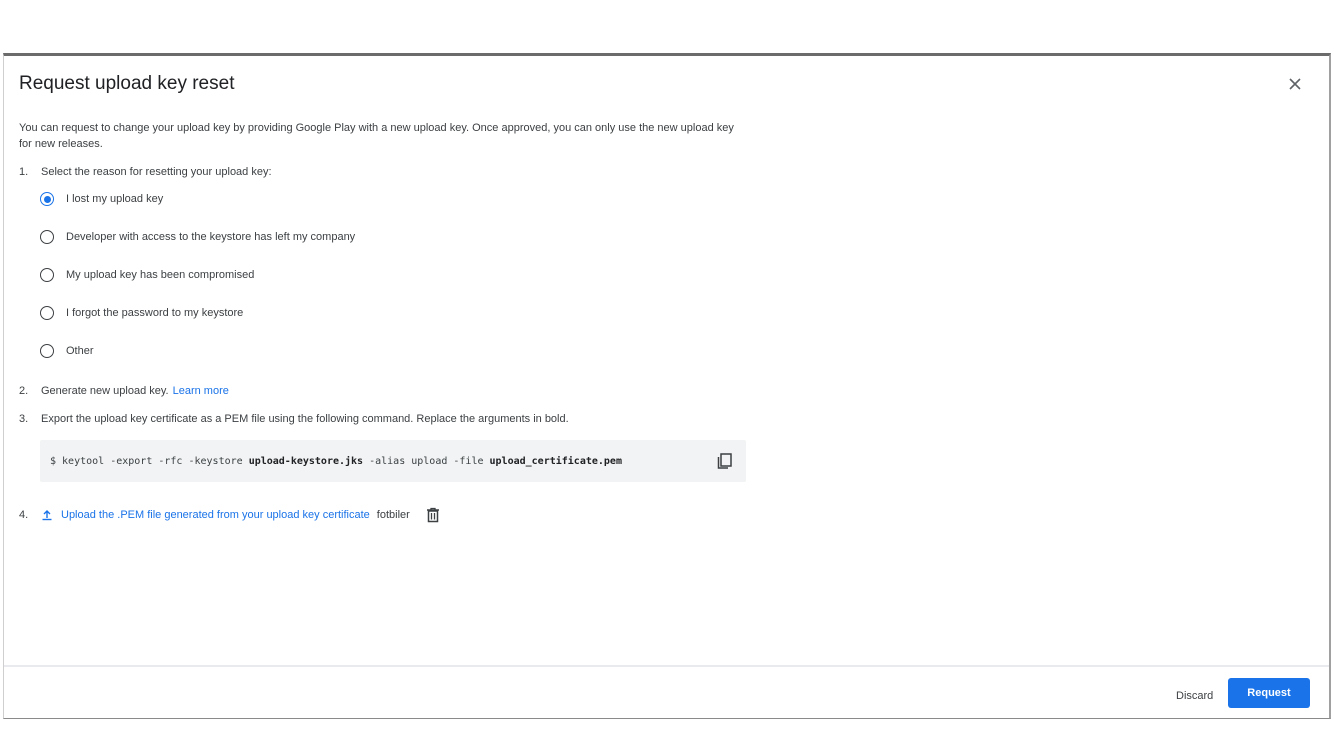 This screenshot has height=750, width=1334. I want to click on request-button: Request, so click(1269, 693).